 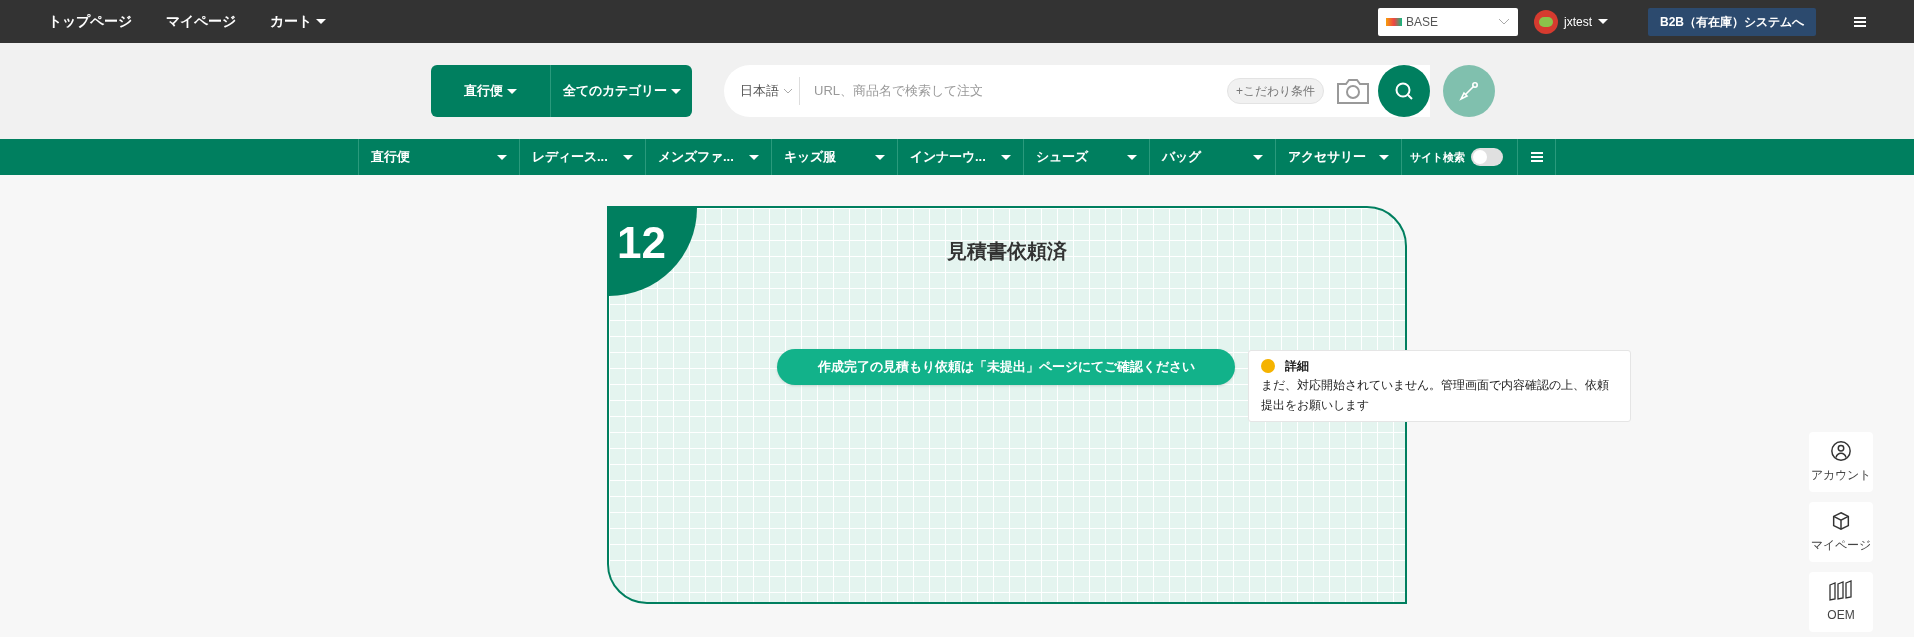 What do you see at coordinates (491, 91) in the screenshot?
I see `shipping-dropdown: 直行便` at bounding box center [491, 91].